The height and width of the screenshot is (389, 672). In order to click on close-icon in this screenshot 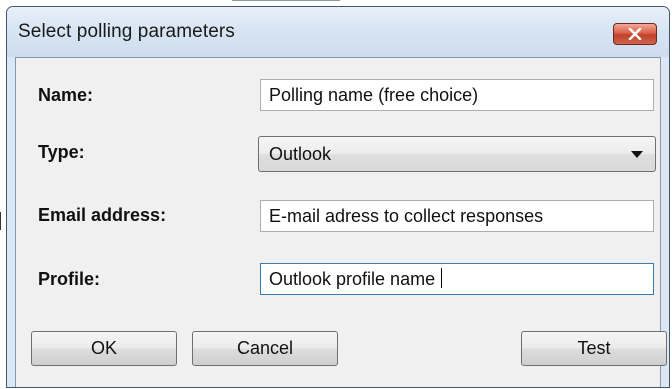, I will do `click(635, 34)`.